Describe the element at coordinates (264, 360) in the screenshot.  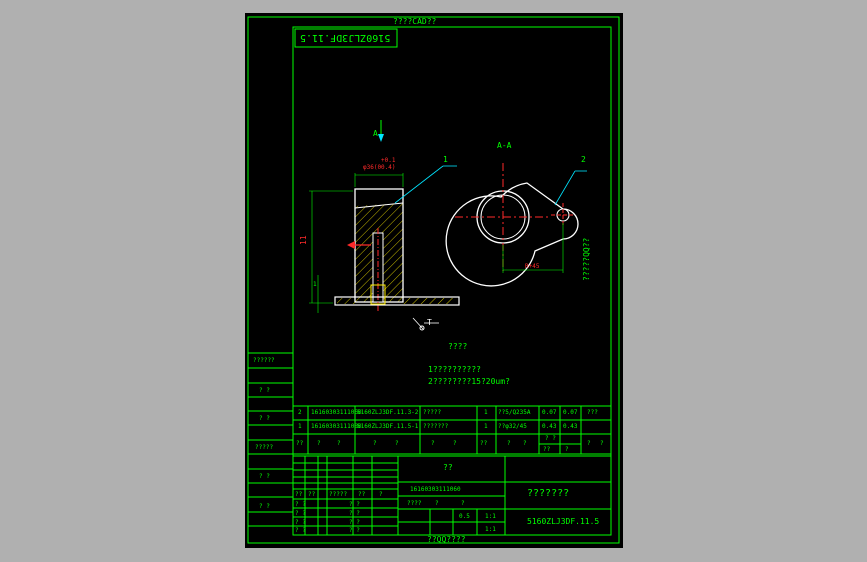
I see `left-label-0: ??????` at that location.